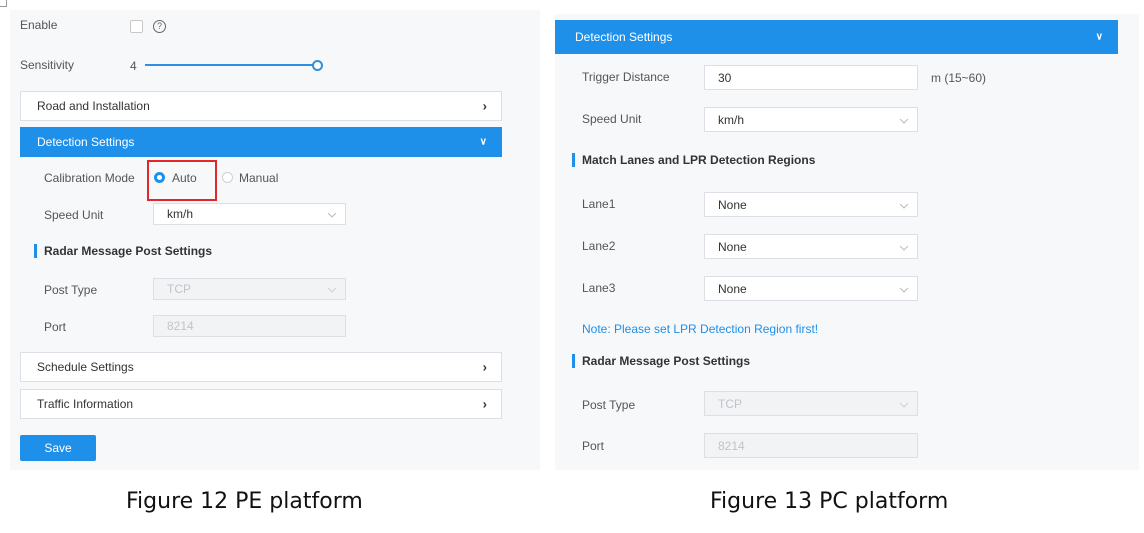 The image size is (1144, 533). Describe the element at coordinates (599, 204) in the screenshot. I see `lane1-label: Lane1` at that location.